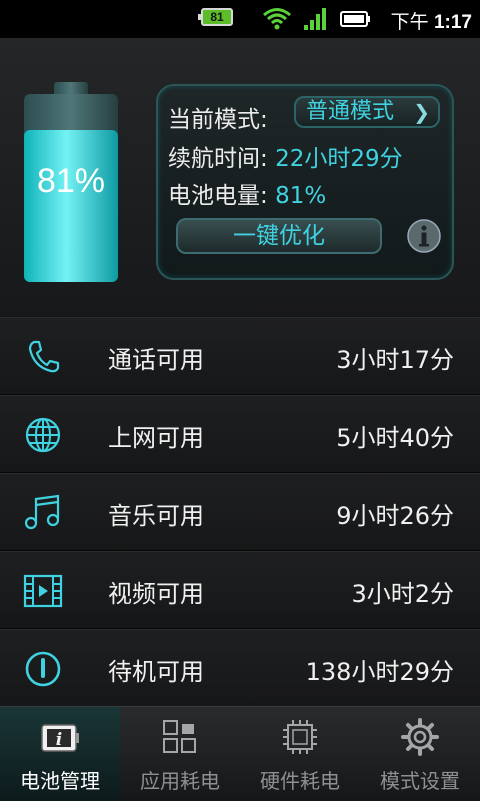 The height and width of the screenshot is (801, 480). Describe the element at coordinates (240, 356) in the screenshot. I see `usage-row-call: 通话可用 3小时17分` at that location.